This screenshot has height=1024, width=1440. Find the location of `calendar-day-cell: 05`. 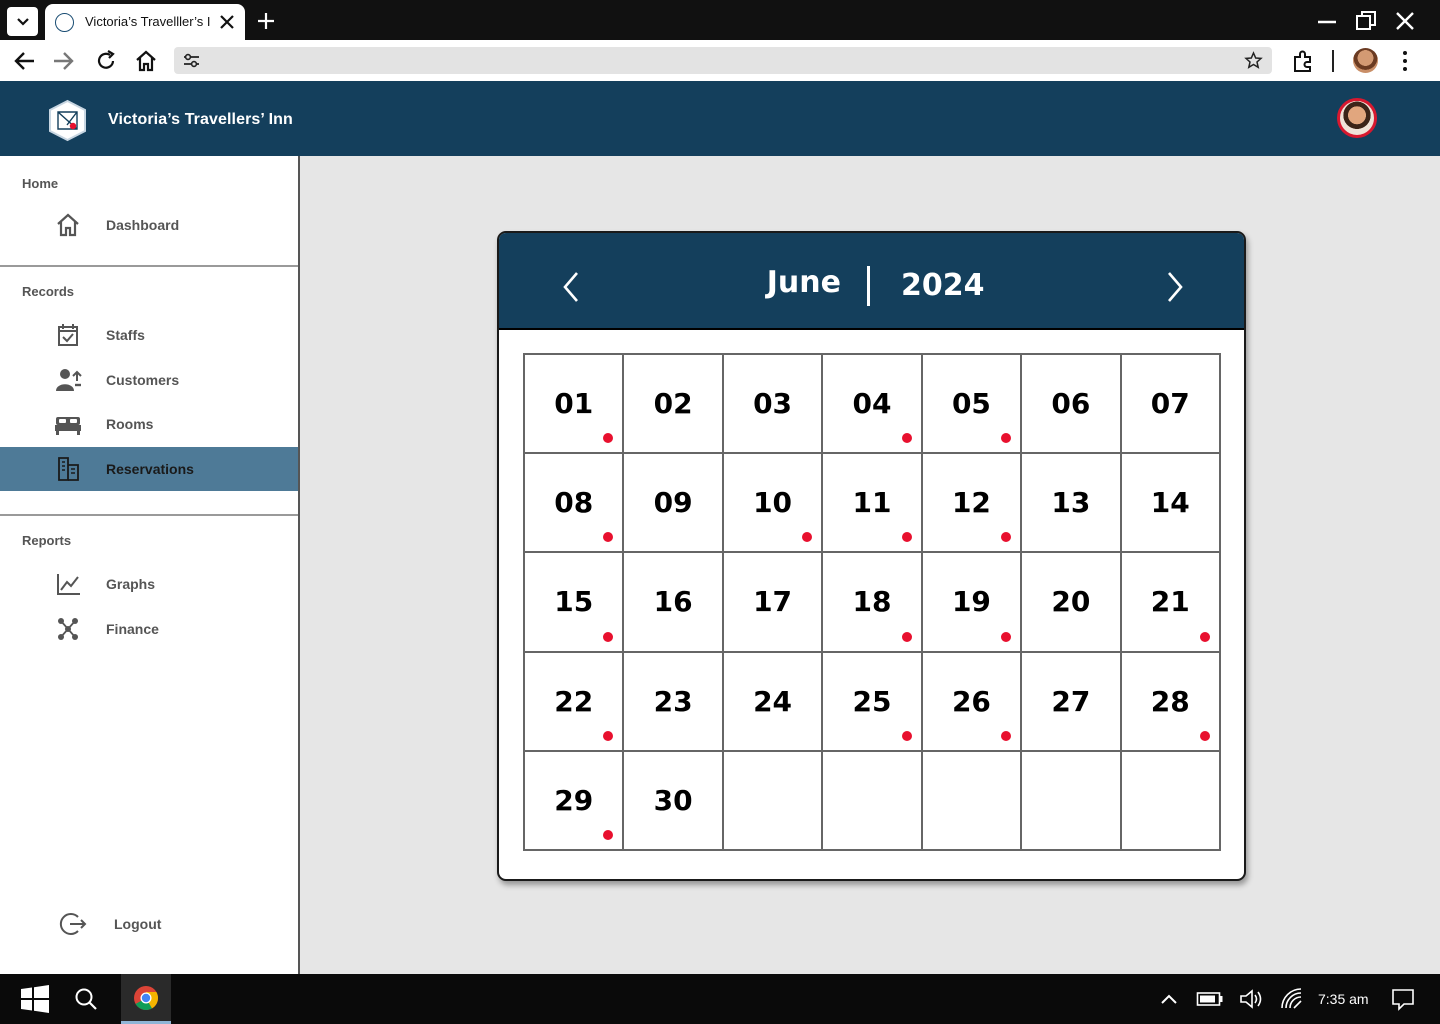

calendar-day-cell: 05 is located at coordinates (971, 404).